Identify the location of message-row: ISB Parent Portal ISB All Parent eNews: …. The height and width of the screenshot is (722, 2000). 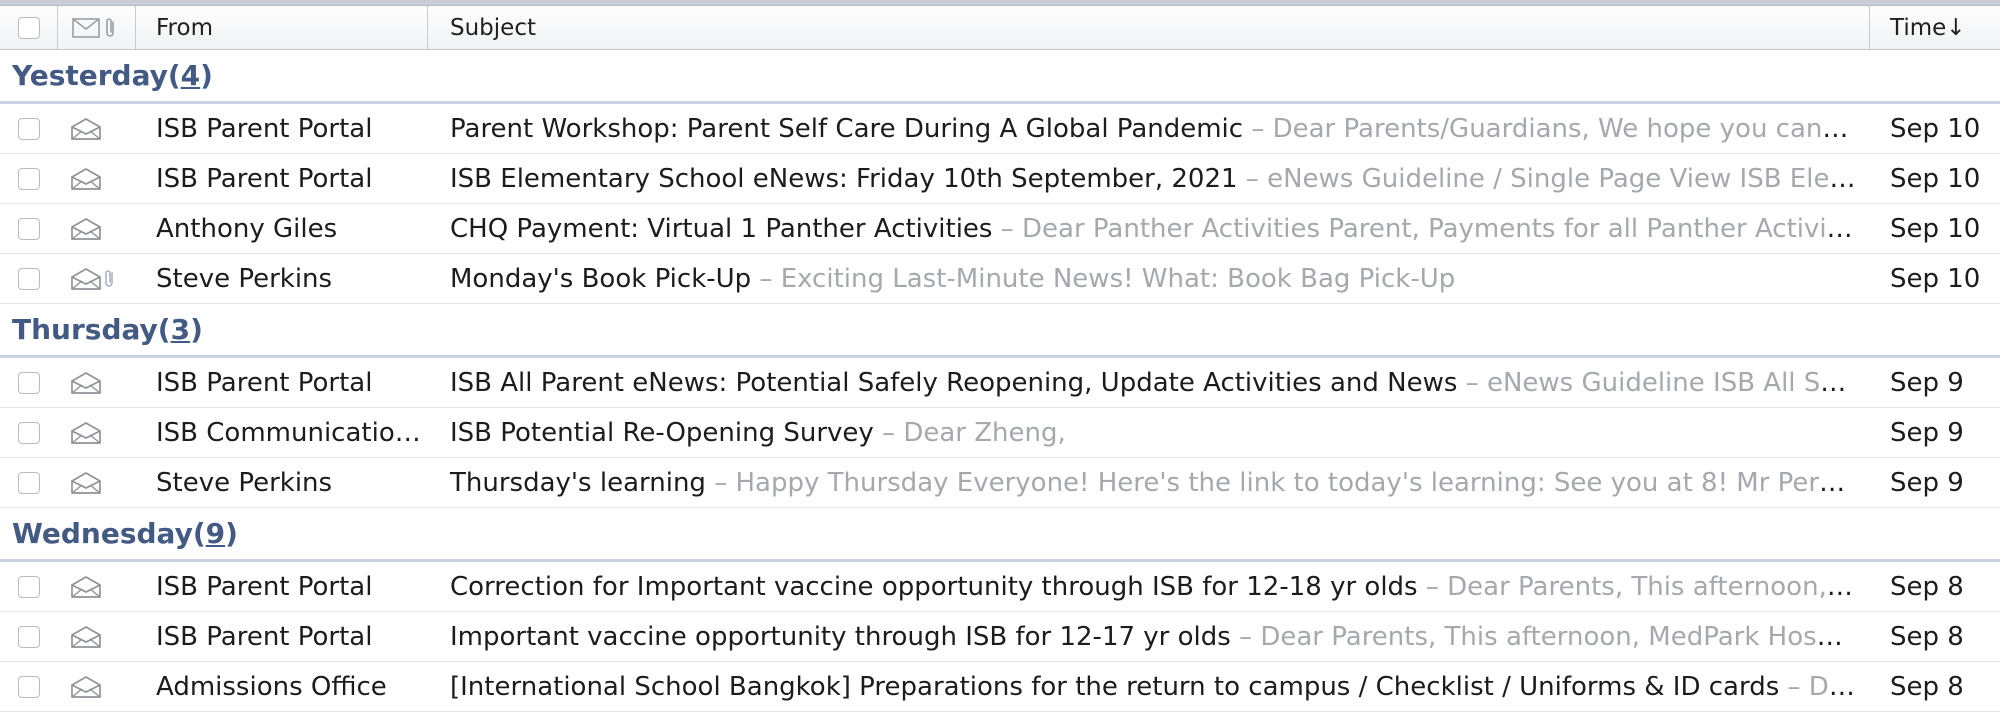
(1000, 383).